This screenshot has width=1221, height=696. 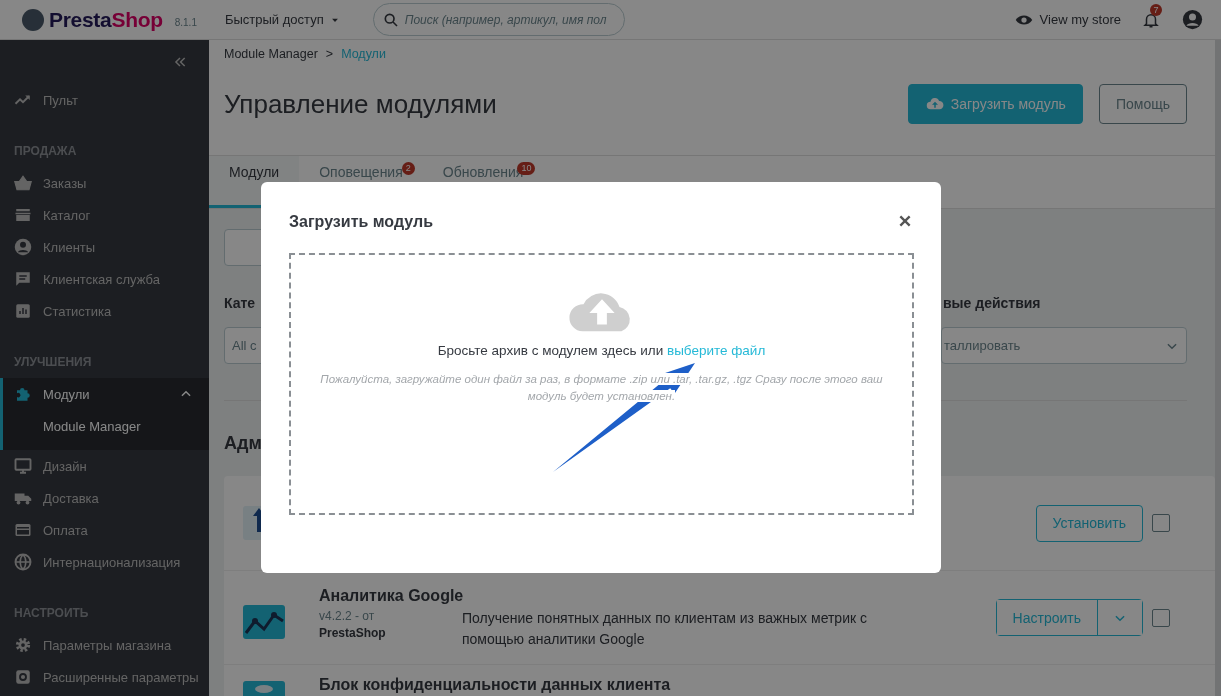 What do you see at coordinates (347, 615) in the screenshot?
I see `module-version: v4.2.2 - от` at bounding box center [347, 615].